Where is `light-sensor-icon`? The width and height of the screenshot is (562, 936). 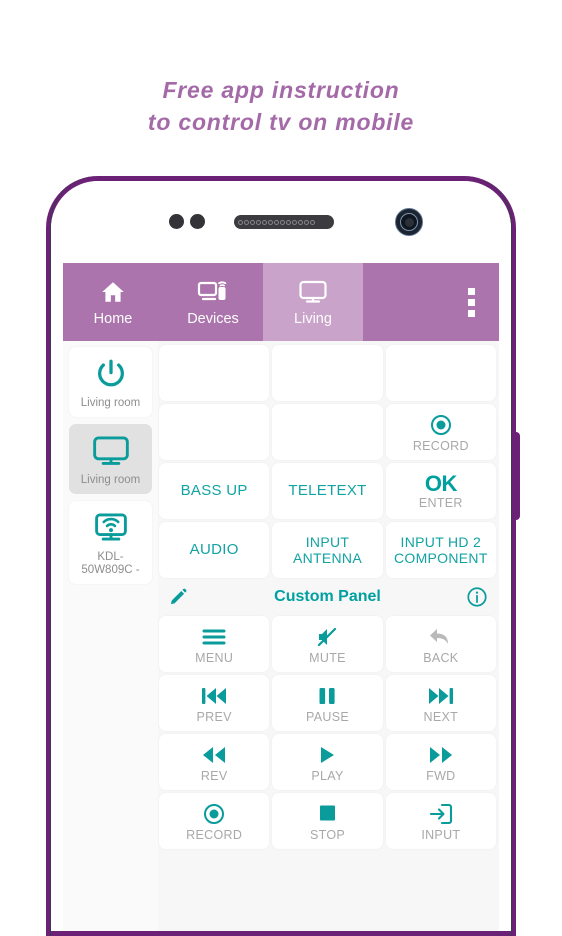
light-sensor-icon is located at coordinates (197, 221).